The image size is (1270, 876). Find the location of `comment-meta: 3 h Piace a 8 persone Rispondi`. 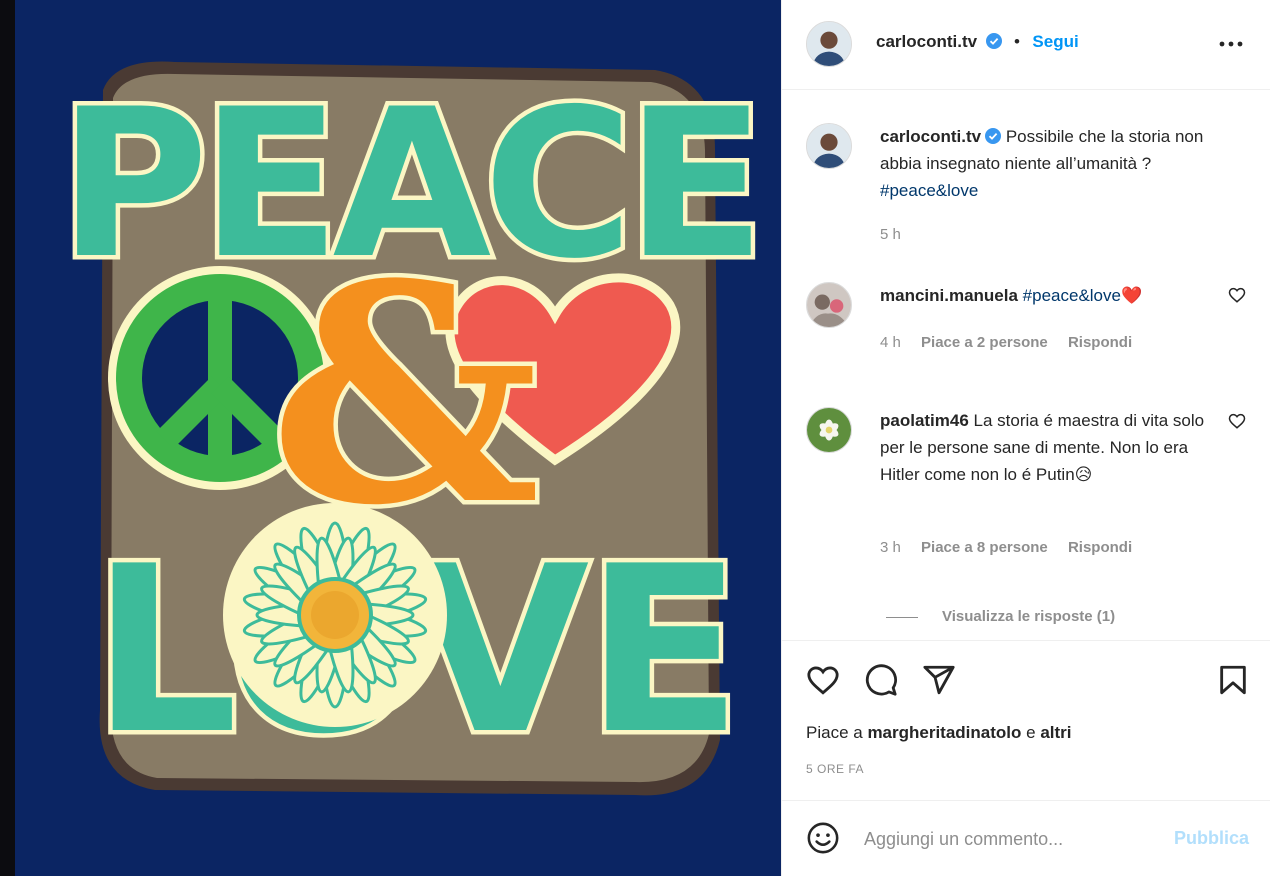

comment-meta: 3 h Piace a 8 persone Rispondi is located at coordinates (1014, 547).